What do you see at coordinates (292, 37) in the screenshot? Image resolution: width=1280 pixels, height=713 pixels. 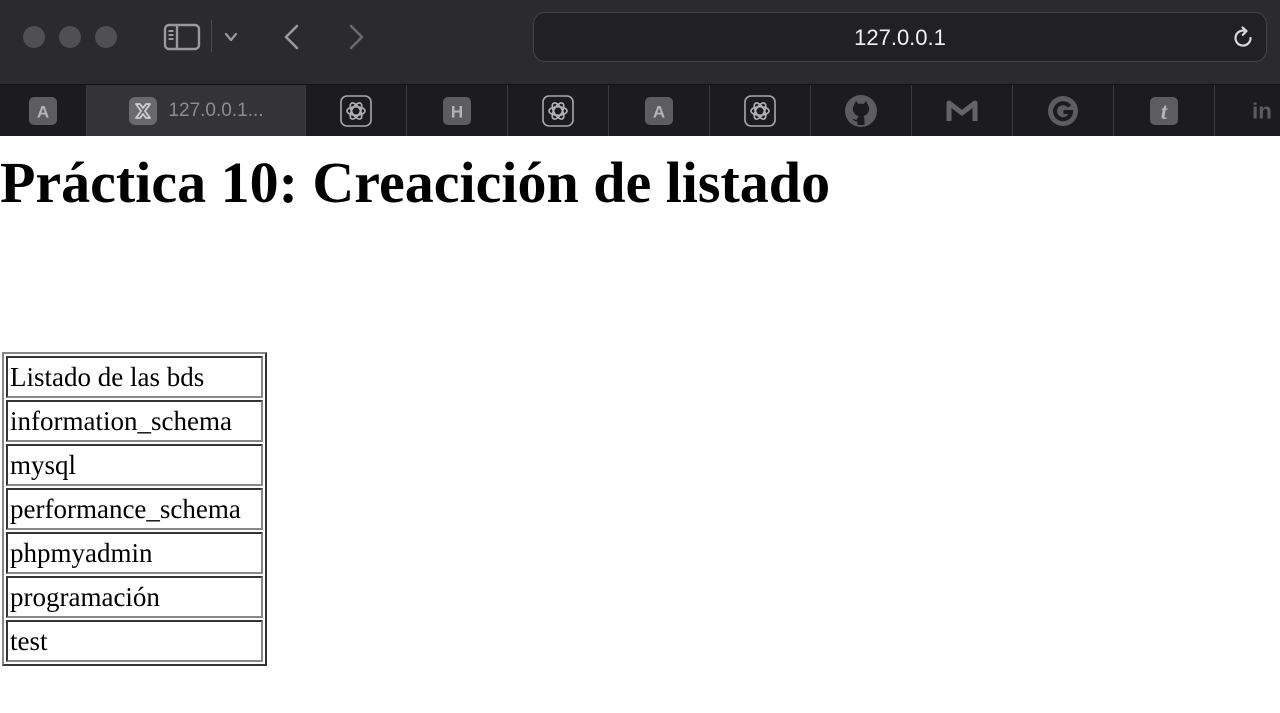 I see `back-icon` at bounding box center [292, 37].